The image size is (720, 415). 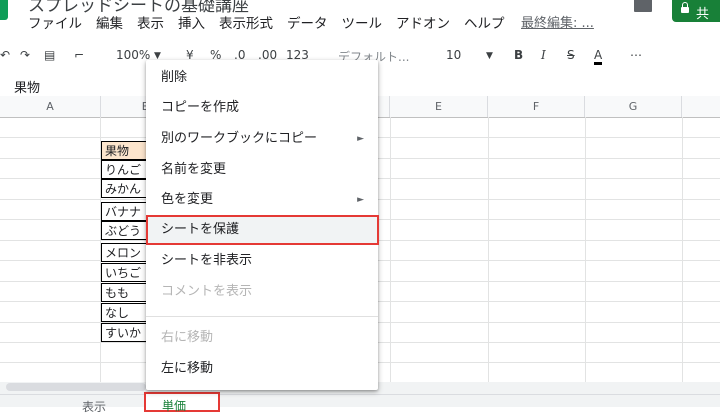 I want to click on menu-file: ファイル, so click(x=55, y=22).